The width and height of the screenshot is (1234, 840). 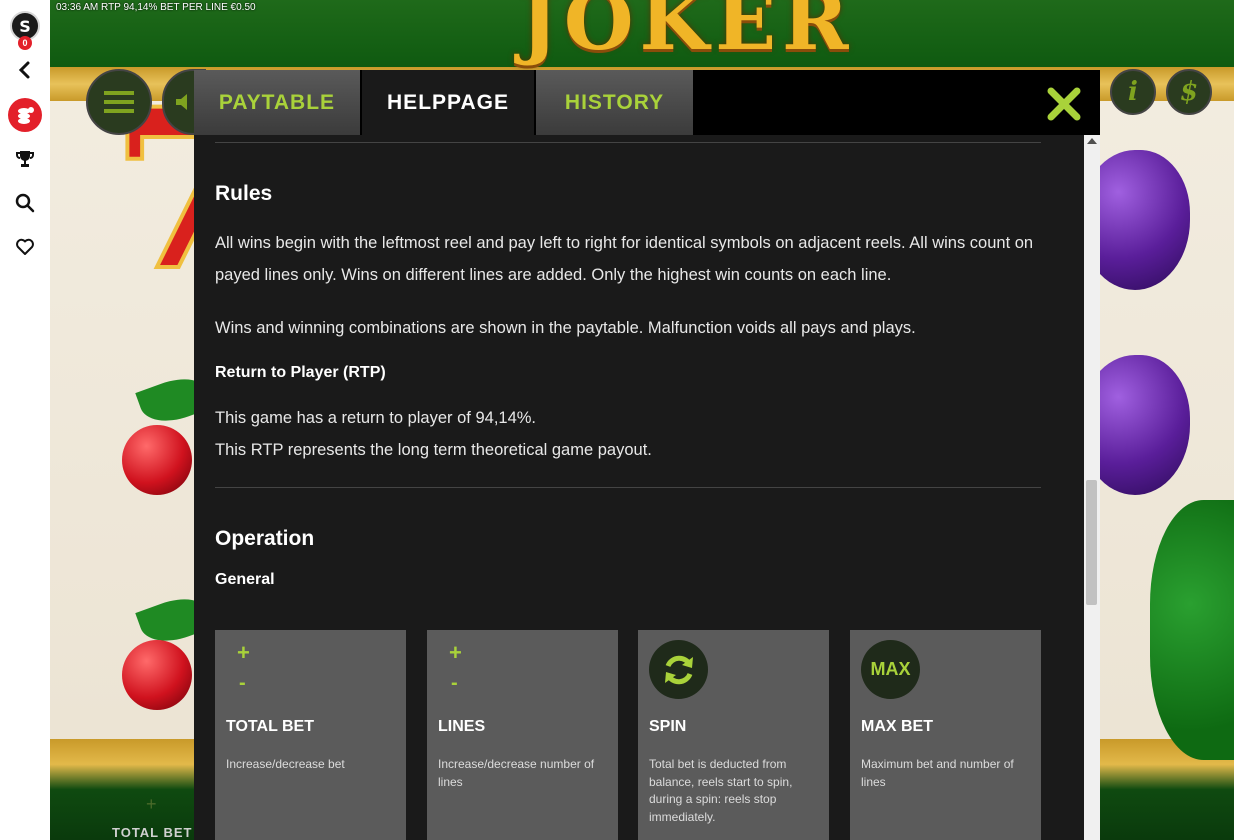 I want to click on card-title: MAX BET, so click(x=897, y=726).